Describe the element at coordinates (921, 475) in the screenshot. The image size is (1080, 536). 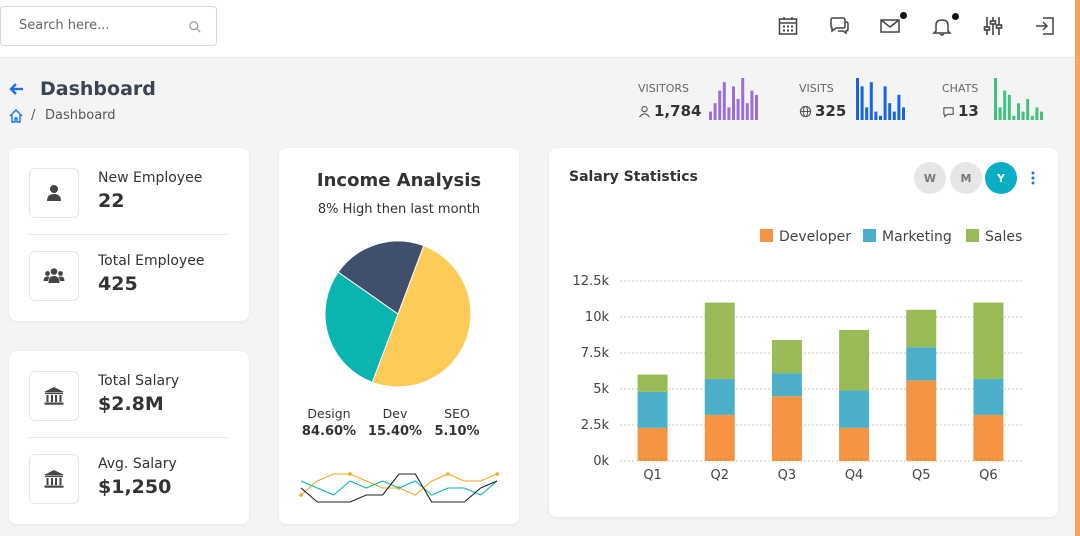
I see `x-tick-label: Q5` at that location.